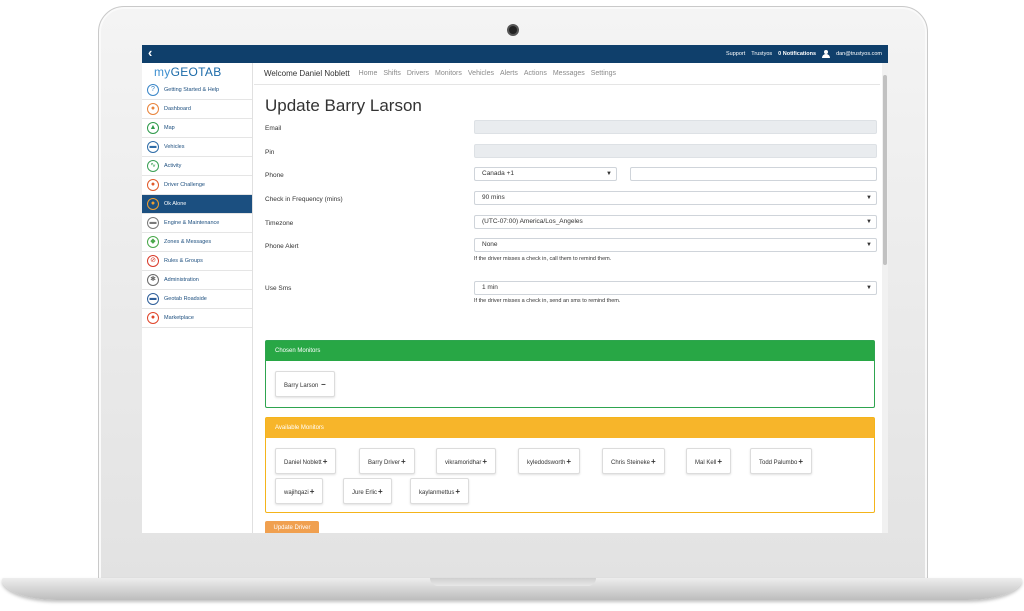 The width and height of the screenshot is (1024, 611). I want to click on sidebar-item-label: Administration, so click(181, 280).